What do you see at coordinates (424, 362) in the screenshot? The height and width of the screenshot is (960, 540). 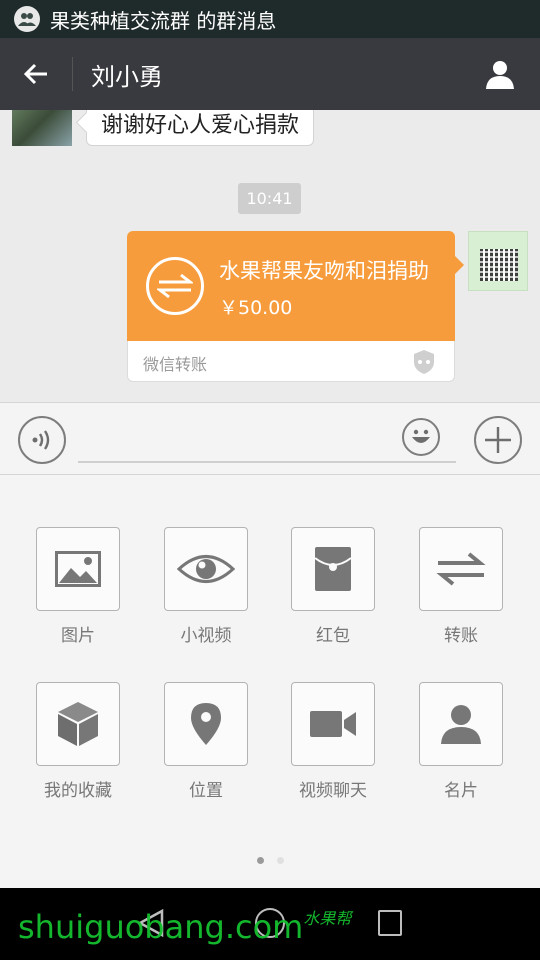 I see `shield-icon` at bounding box center [424, 362].